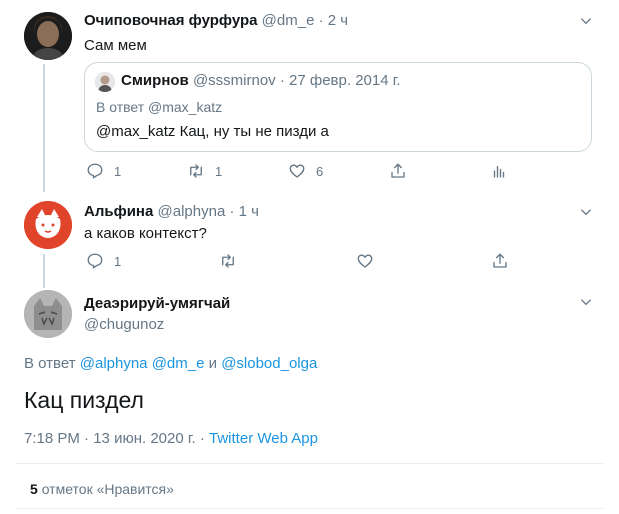 The width and height of the screenshot is (619, 514). Describe the element at coordinates (50, 363) in the screenshot. I see `reply-prefix: В ответ` at that location.